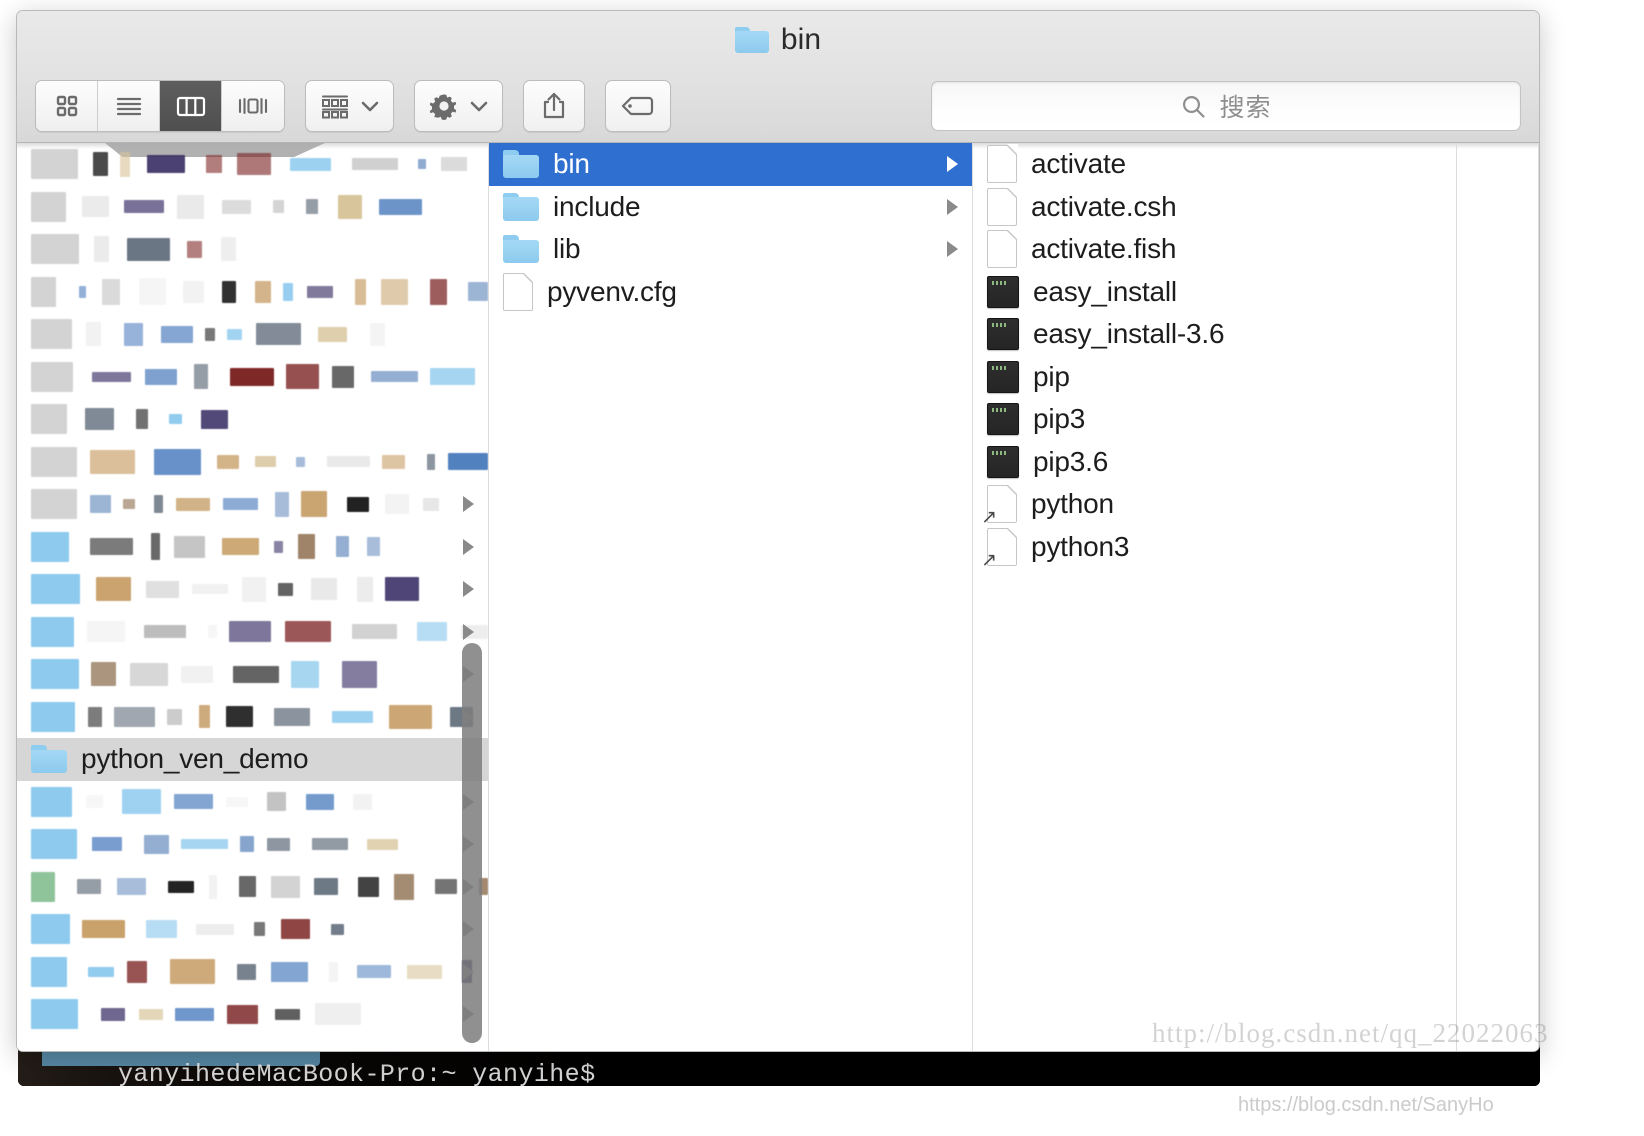 This screenshot has width=1644, height=1136. What do you see at coordinates (1497, 146) in the screenshot?
I see `column-top-shadow` at bounding box center [1497, 146].